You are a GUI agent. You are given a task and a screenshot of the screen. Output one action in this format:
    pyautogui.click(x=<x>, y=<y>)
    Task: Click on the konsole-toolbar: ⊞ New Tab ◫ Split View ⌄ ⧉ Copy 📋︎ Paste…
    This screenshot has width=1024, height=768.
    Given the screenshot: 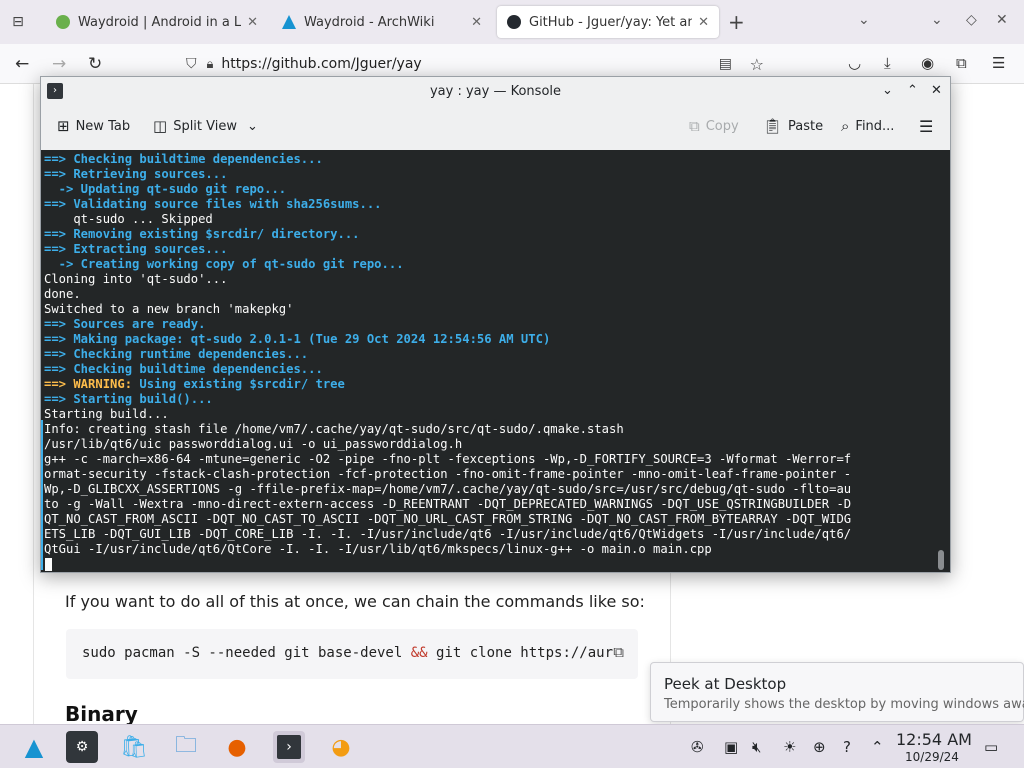 What is the action you would take?
    pyautogui.click(x=495, y=128)
    